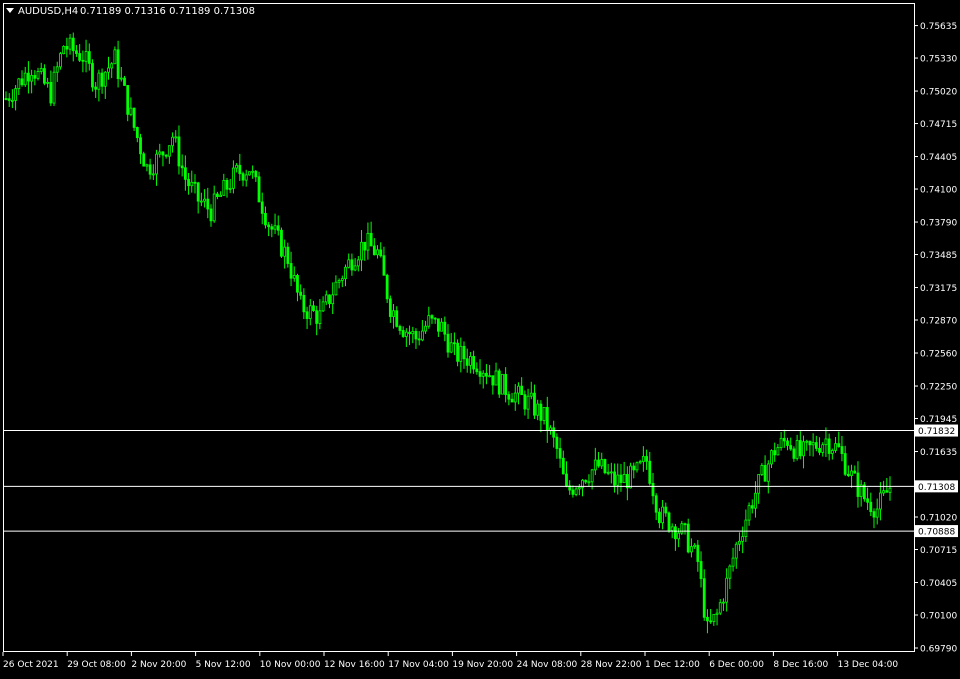 This screenshot has height=679, width=960. What do you see at coordinates (936, 488) in the screenshot?
I see `level-price-label: 0.71308` at bounding box center [936, 488].